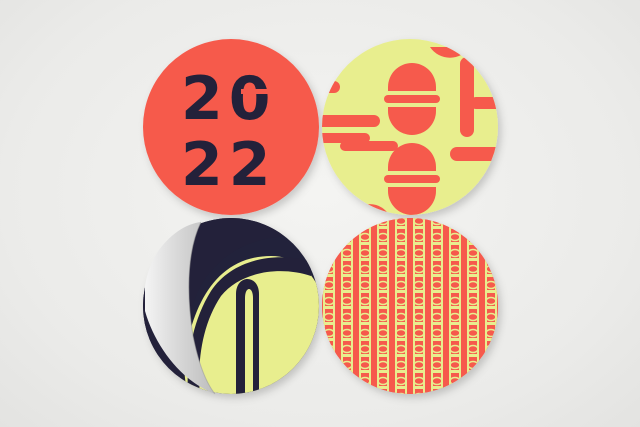  Describe the element at coordinates (256, 91) in the screenshot. I see `year-digit-cut` at that location.